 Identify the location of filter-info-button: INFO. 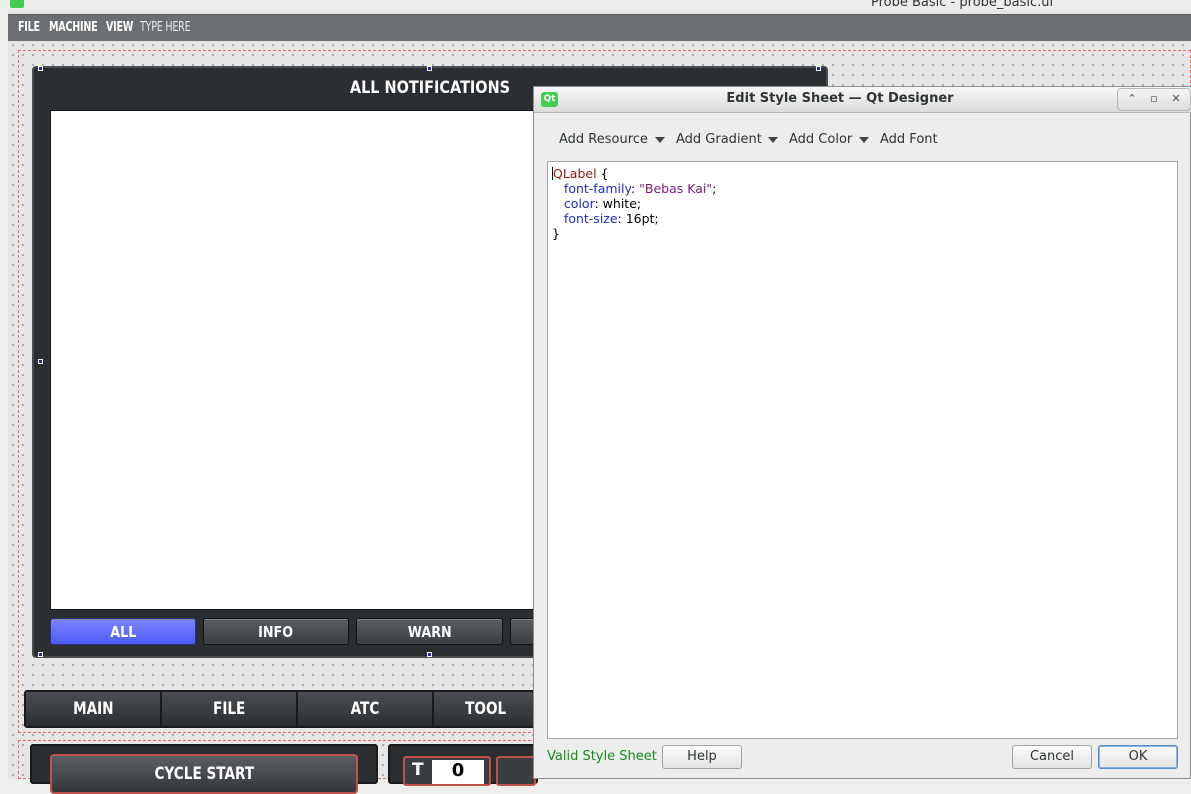
(276, 631).